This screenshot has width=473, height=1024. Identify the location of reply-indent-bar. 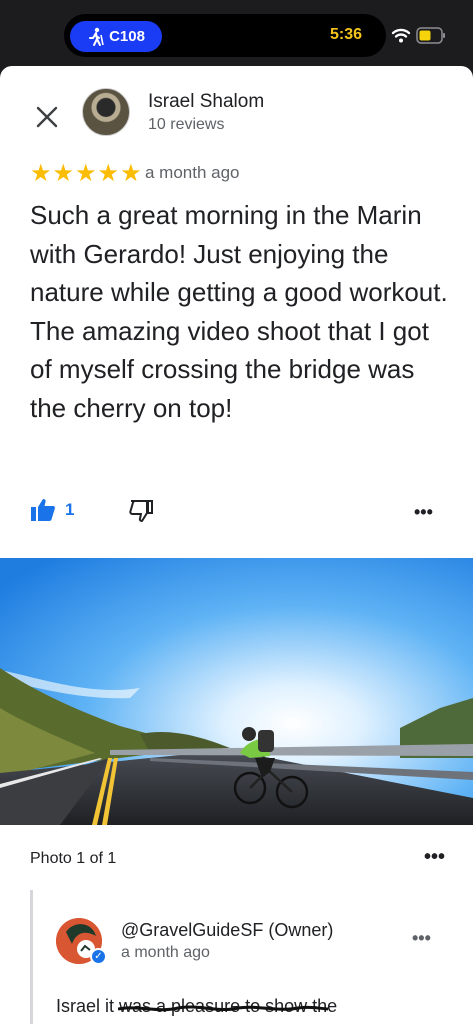
(31, 957).